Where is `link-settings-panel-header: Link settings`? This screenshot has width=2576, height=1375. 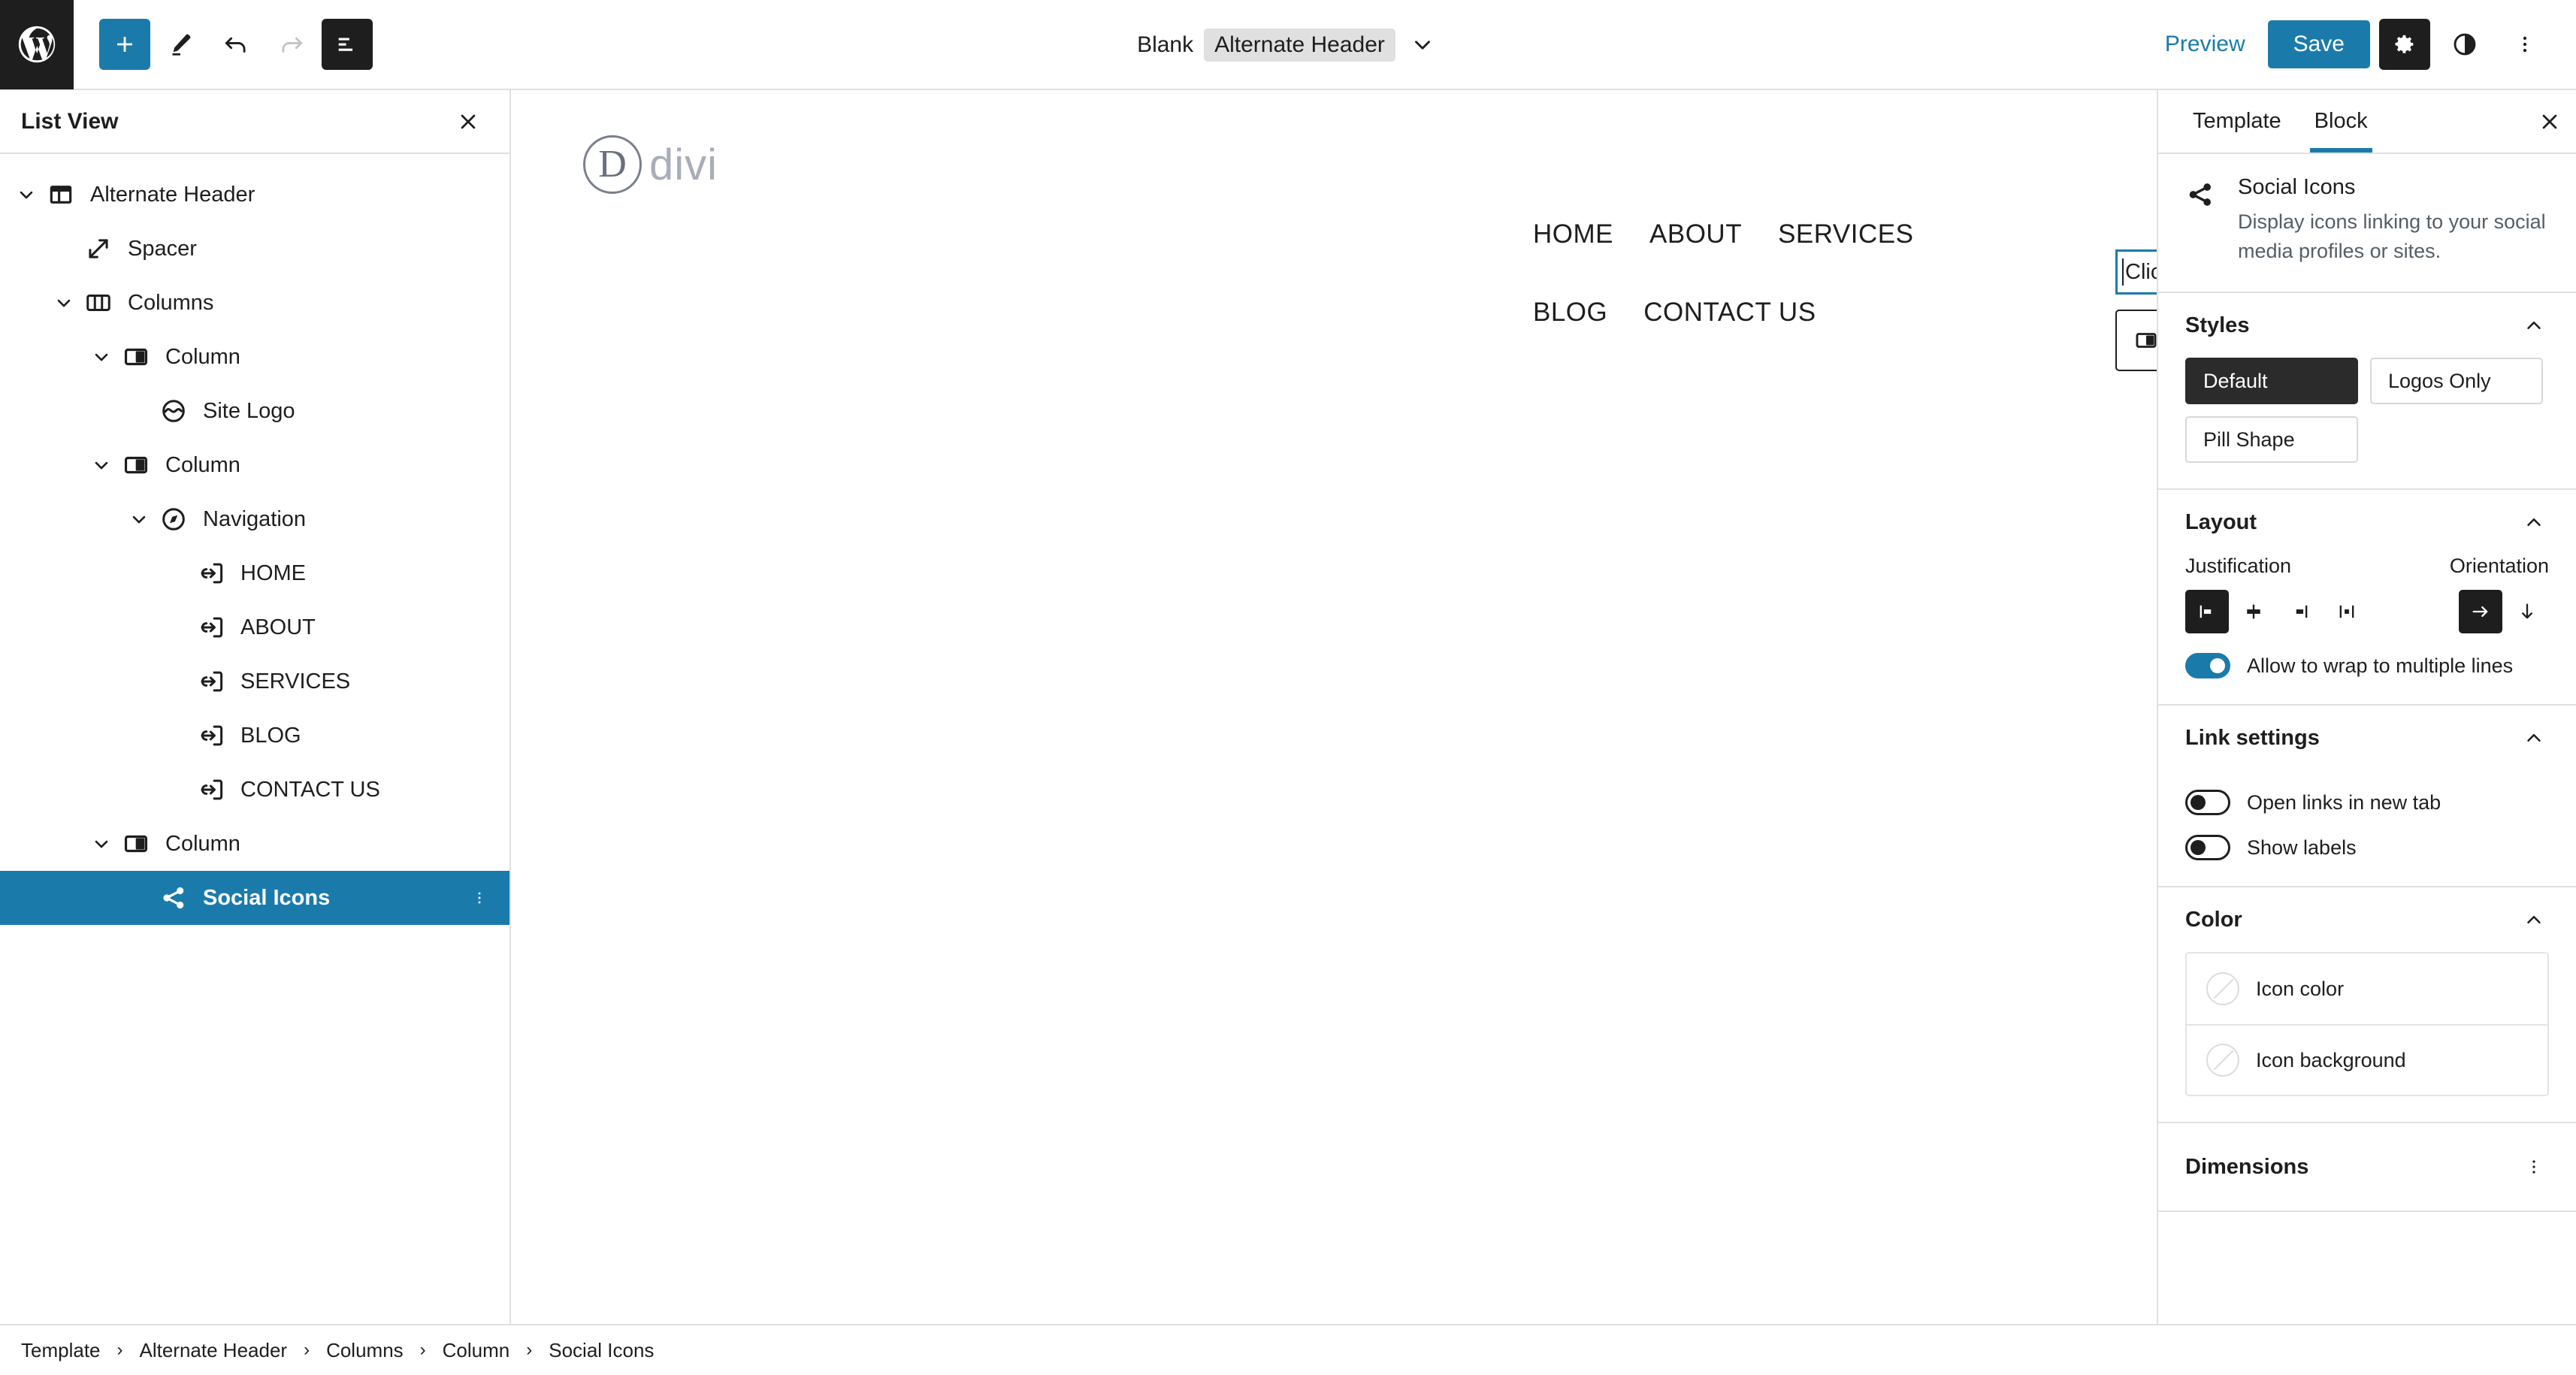
link-settings-panel-header: Link settings is located at coordinates (2367, 738).